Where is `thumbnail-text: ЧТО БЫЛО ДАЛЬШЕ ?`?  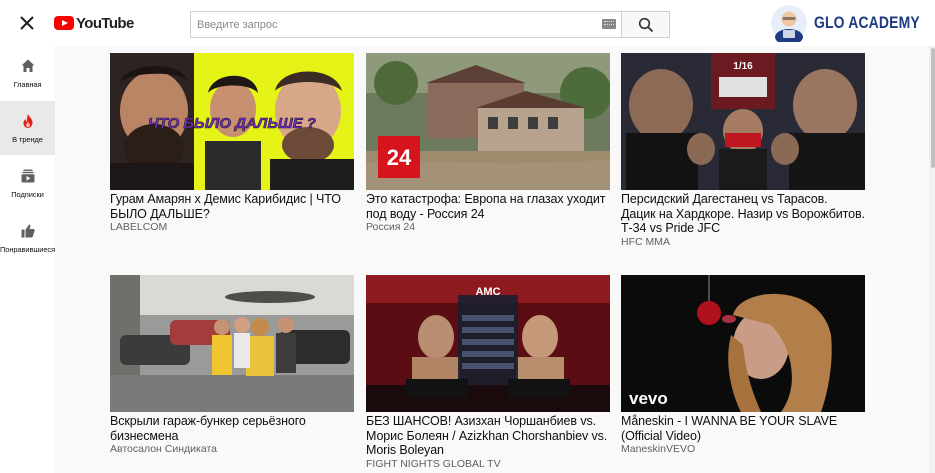
thumbnail-text: ЧТО БЫЛО ДАЛЬШЕ ? is located at coordinates (232, 123).